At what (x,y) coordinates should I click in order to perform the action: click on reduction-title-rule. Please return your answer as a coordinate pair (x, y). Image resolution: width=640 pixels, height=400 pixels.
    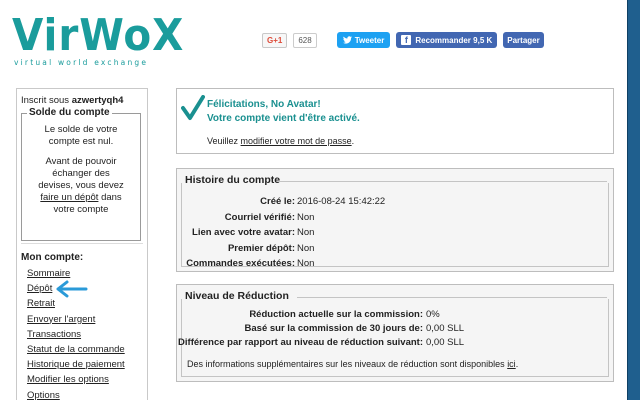
    Looking at the image, I should click on (452, 297).